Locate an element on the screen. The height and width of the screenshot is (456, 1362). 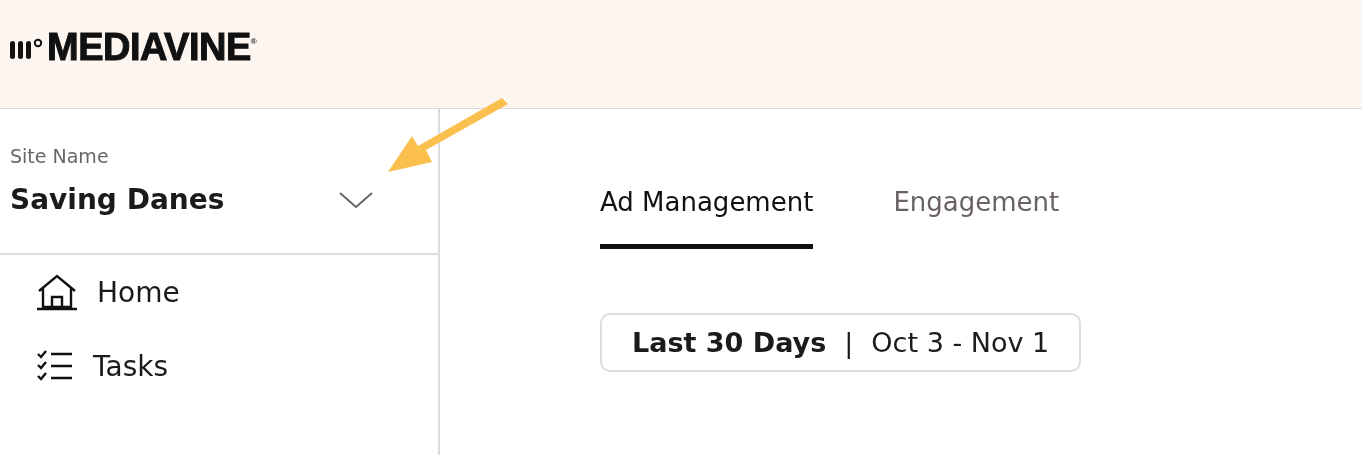
logo-wordmark: MEDIAVINE$^{®}$ is located at coordinates (152, 47).